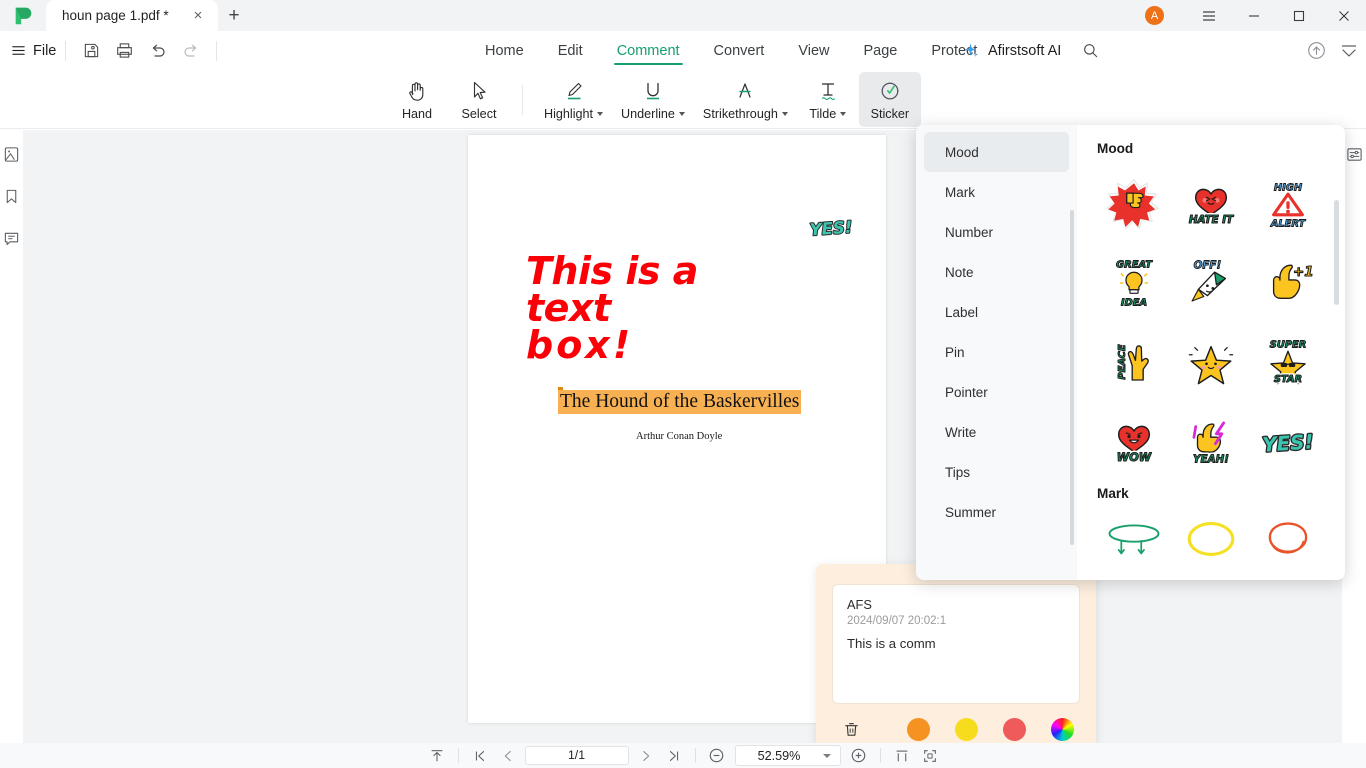 Image resolution: width=1366 pixels, height=768 pixels. What do you see at coordinates (1133, 361) in the screenshot?
I see `sticker-peace-hand: PEACE PEACE` at bounding box center [1133, 361].